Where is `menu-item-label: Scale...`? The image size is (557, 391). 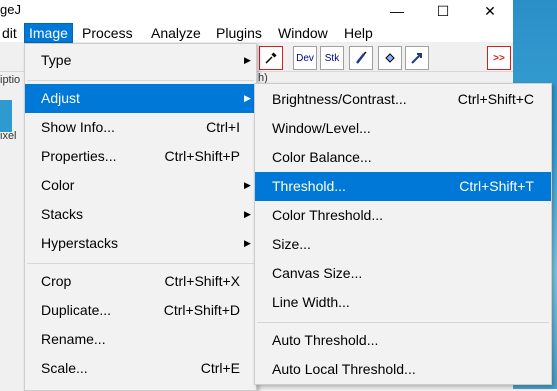 menu-item-label: Scale... is located at coordinates (64, 368).